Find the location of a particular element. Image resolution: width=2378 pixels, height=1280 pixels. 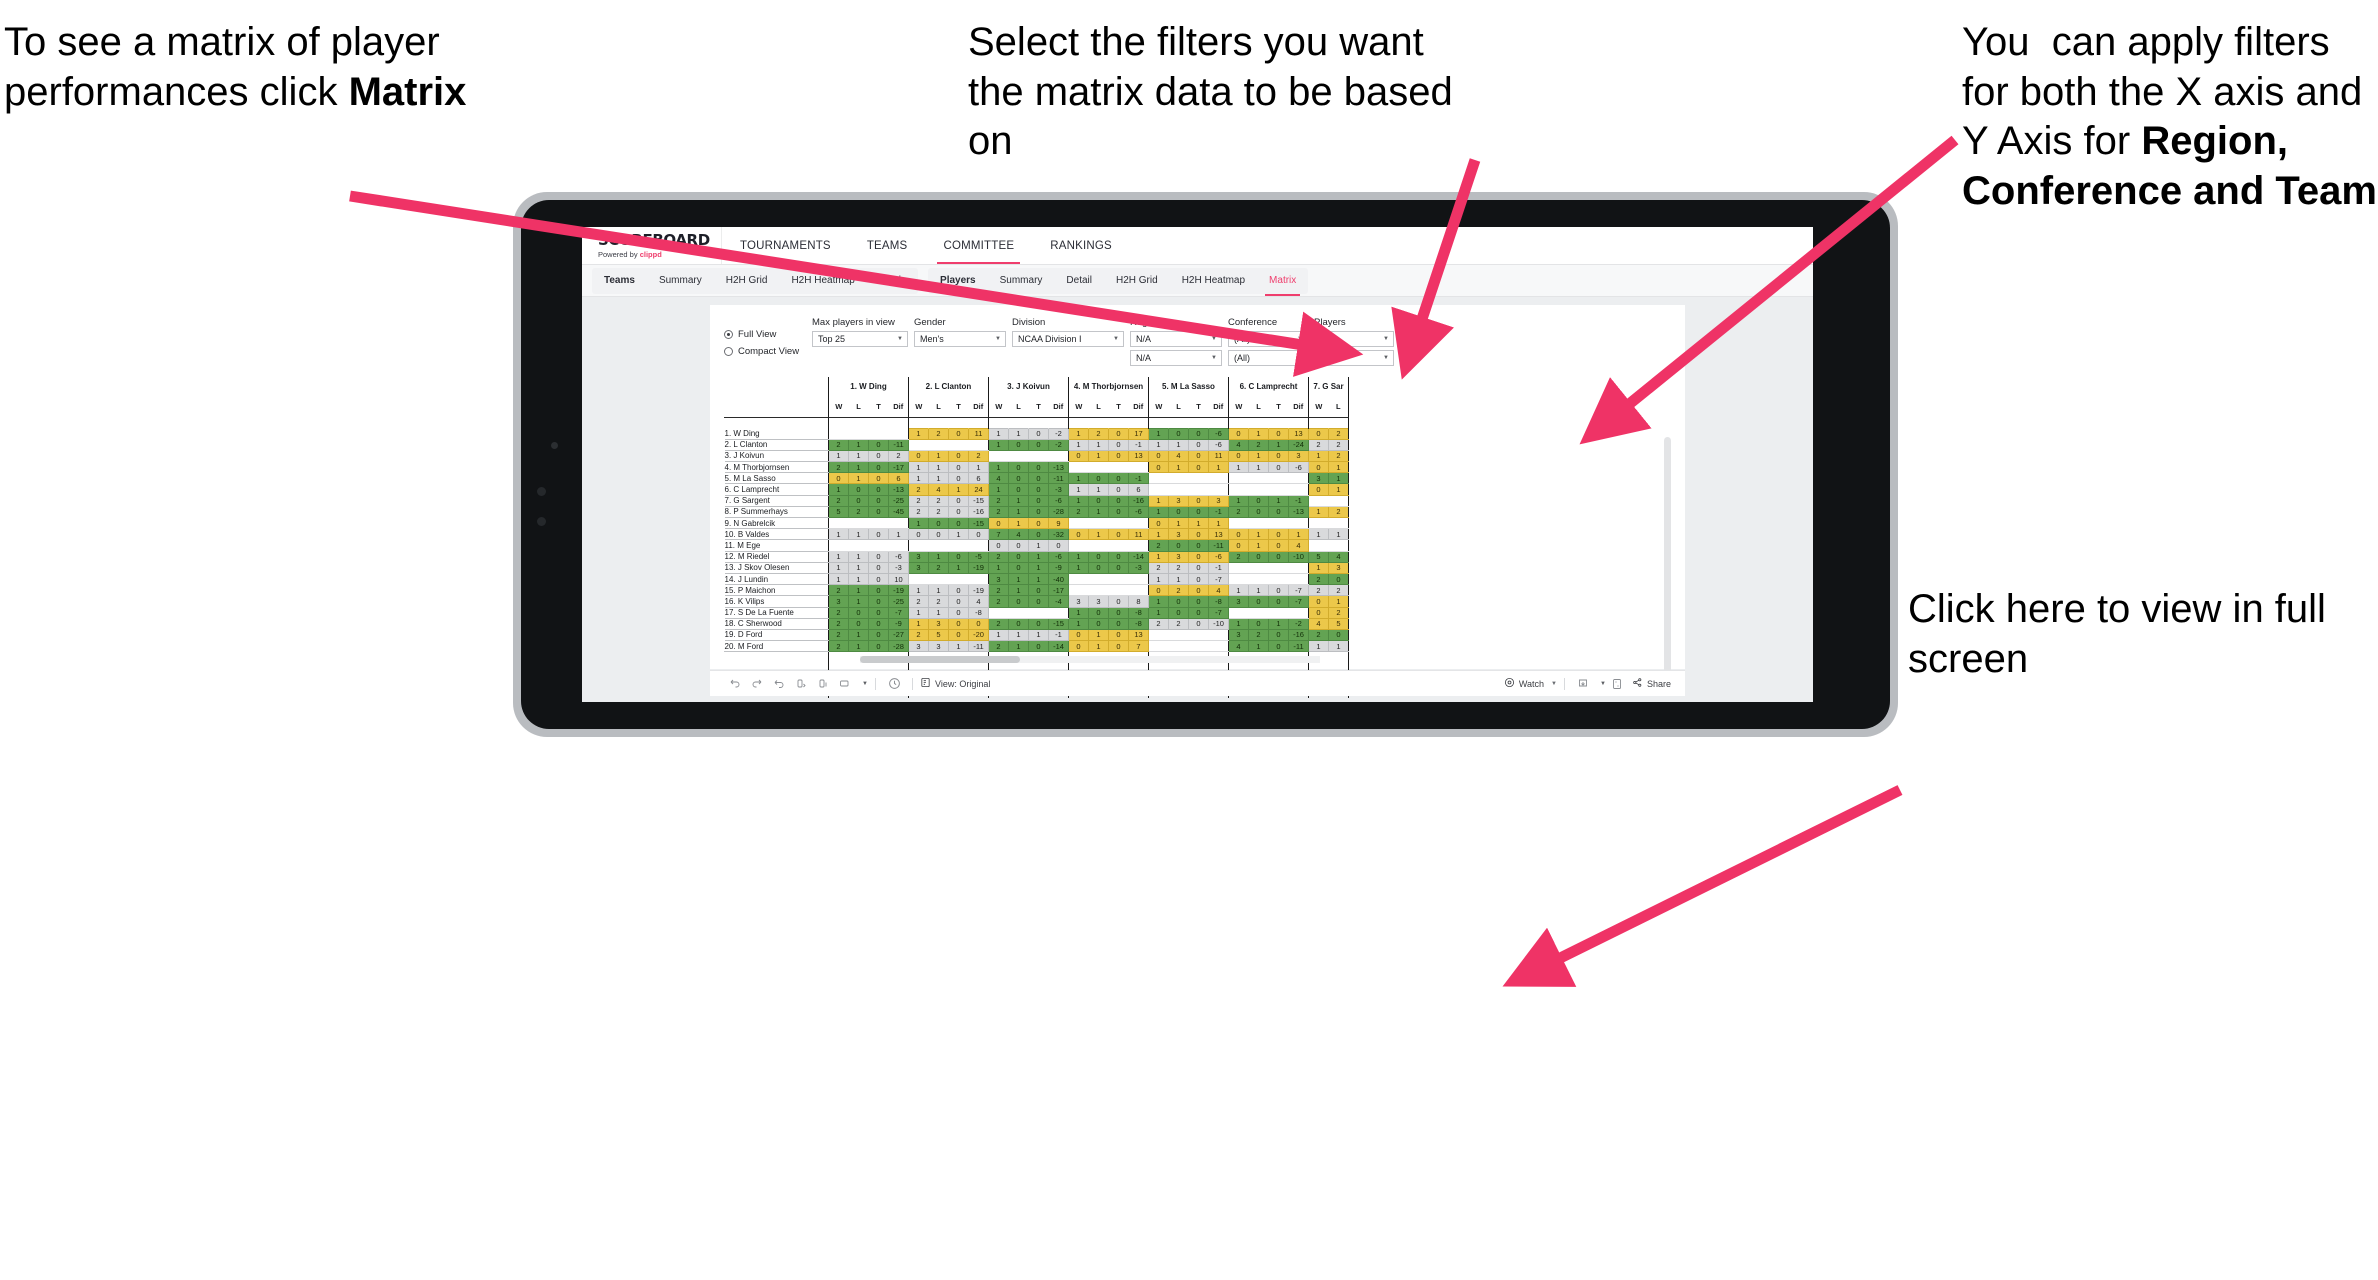

share-button: Share is located at coordinates (1651, 683).